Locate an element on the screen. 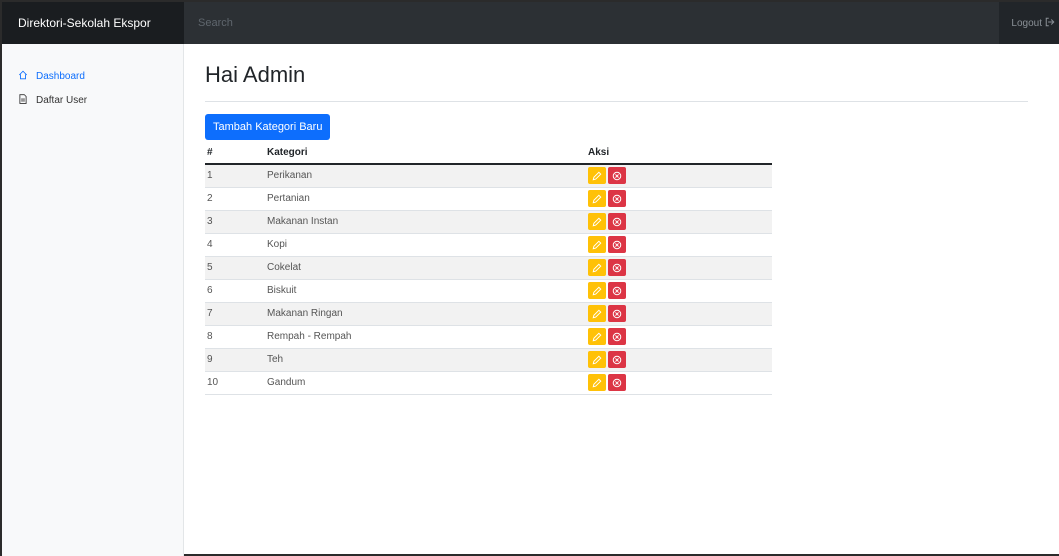 The image size is (1059, 556). page-title: Hai Admin is located at coordinates (255, 74).